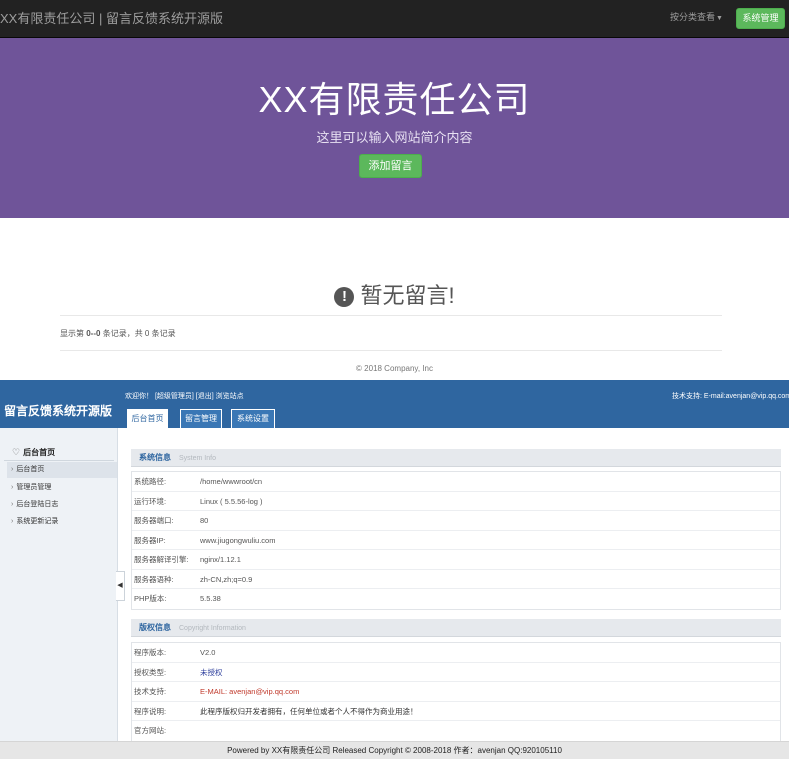 The width and height of the screenshot is (789, 759). What do you see at coordinates (394, 137) in the screenshot?
I see `hero-subtitle: 这里可以输入网站简介内容` at bounding box center [394, 137].